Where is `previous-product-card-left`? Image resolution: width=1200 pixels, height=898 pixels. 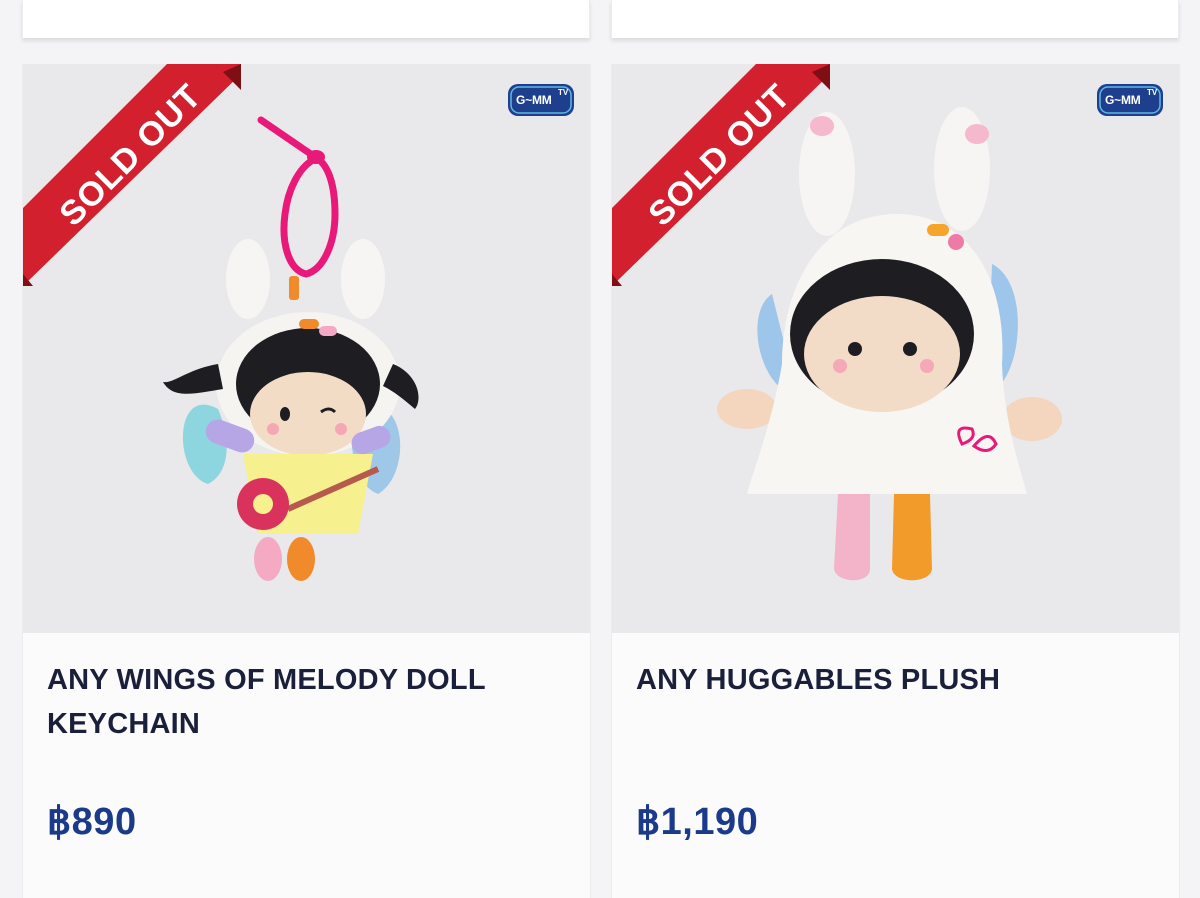 previous-product-card-left is located at coordinates (306, 19).